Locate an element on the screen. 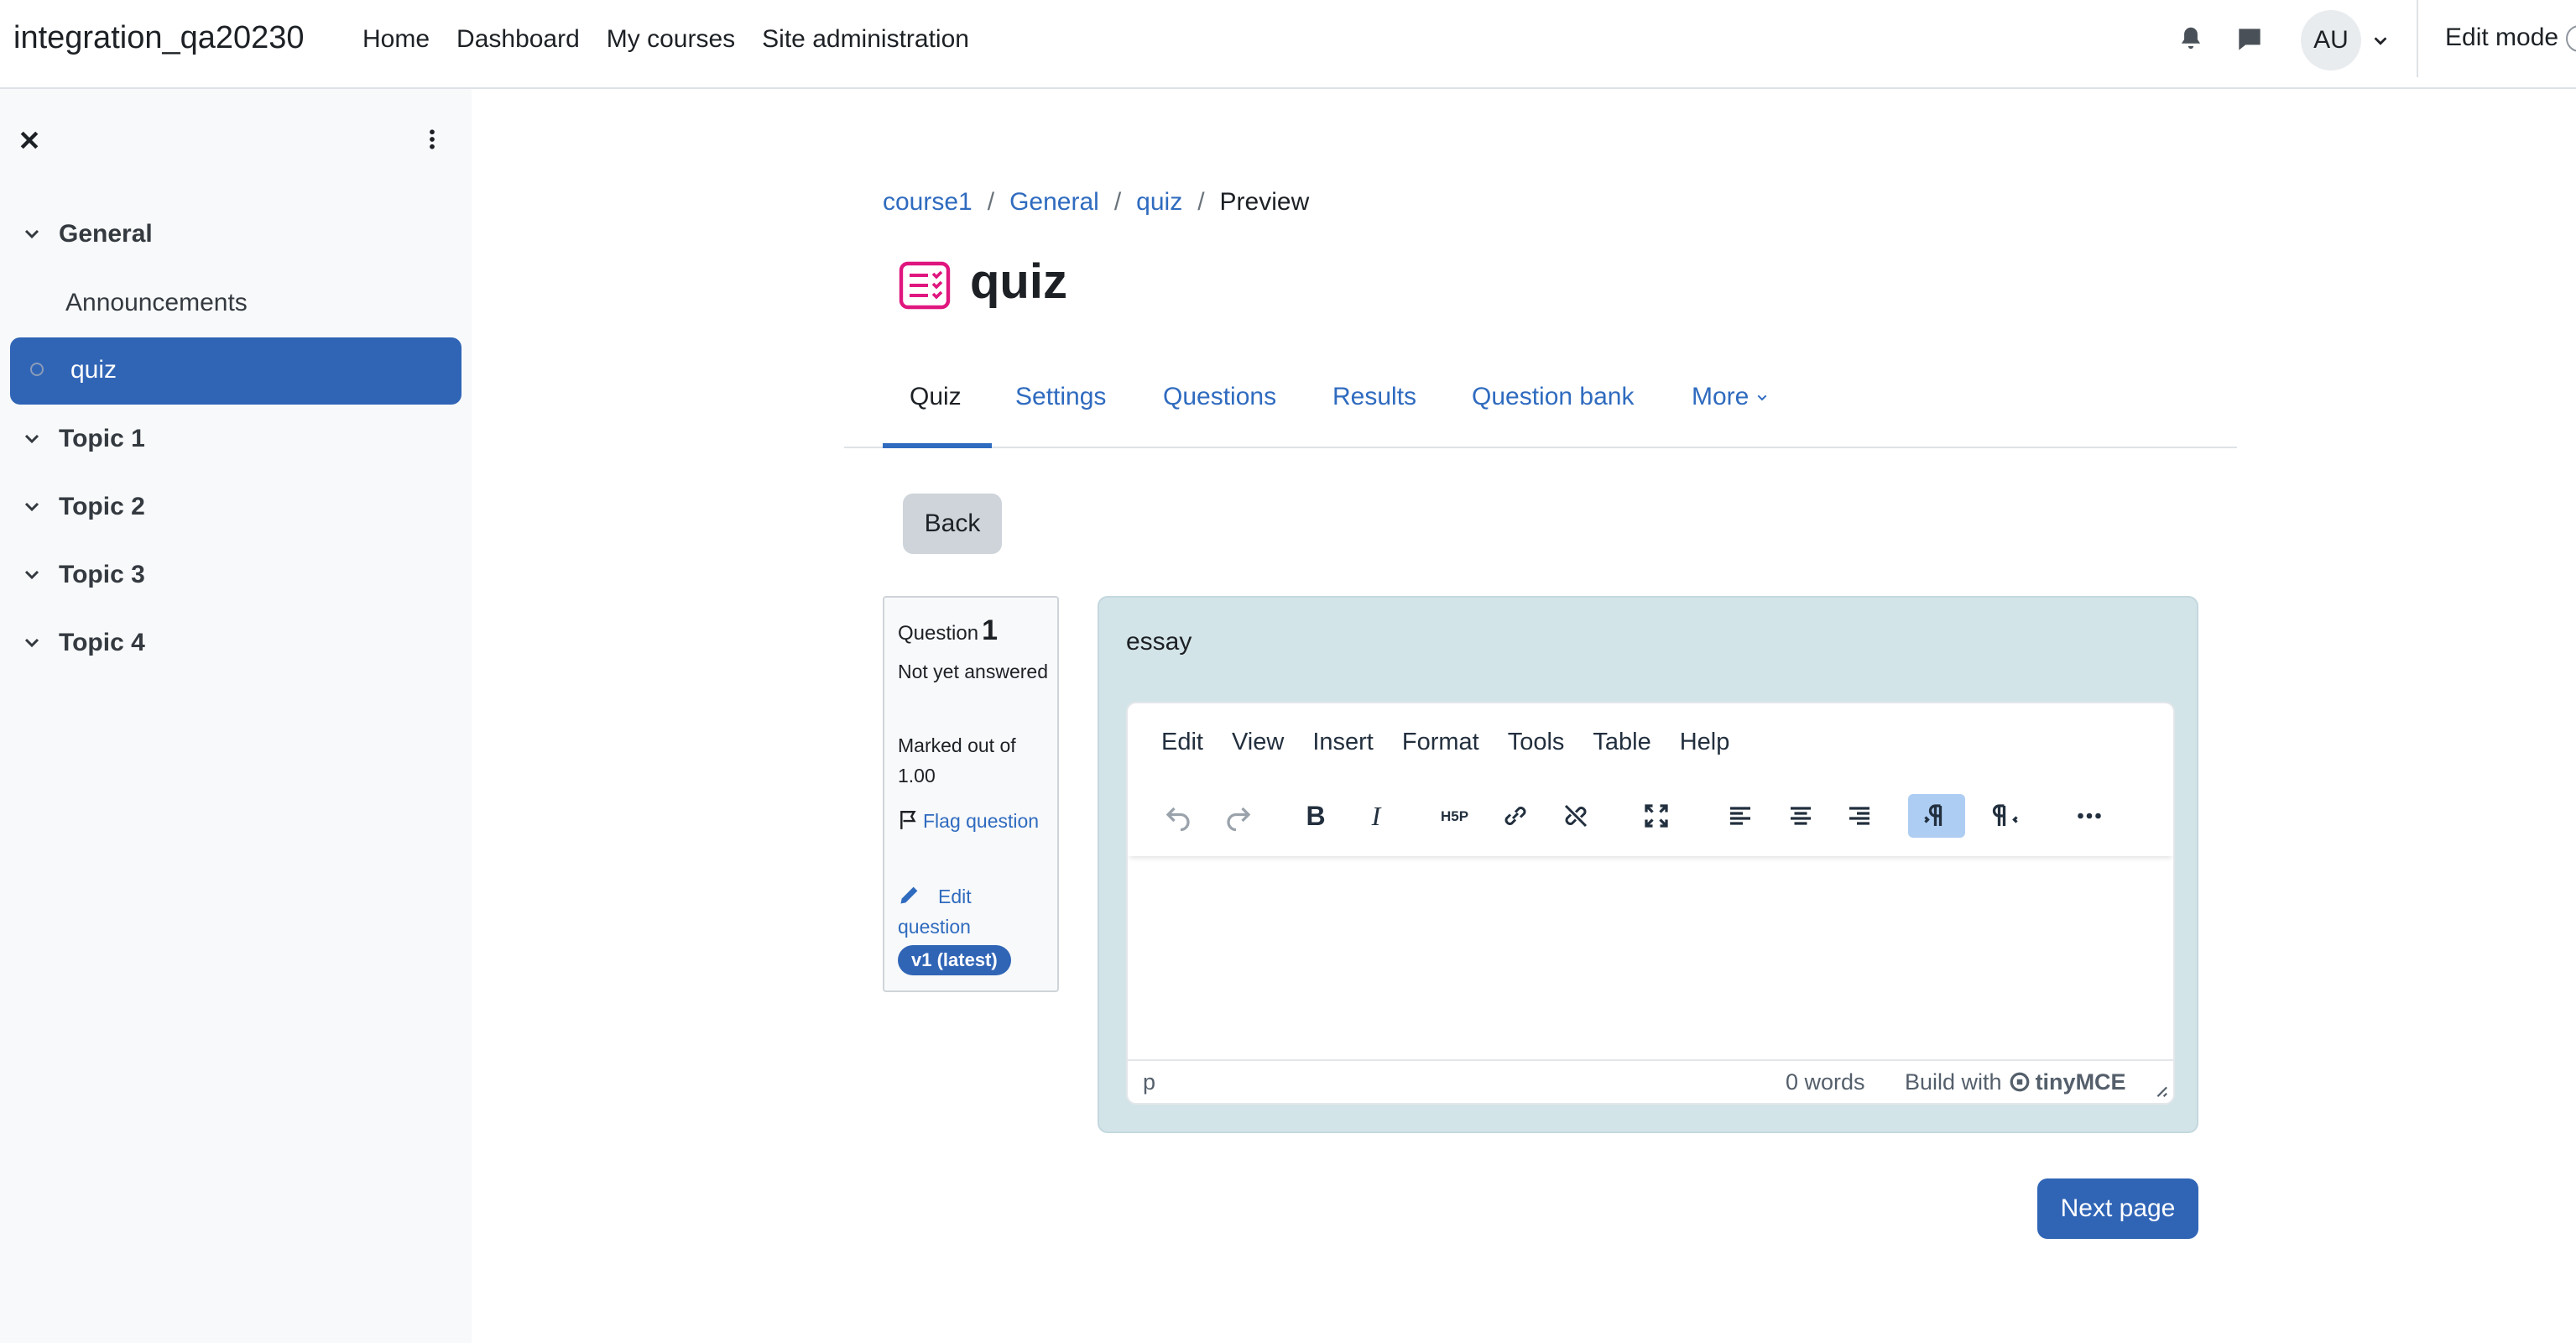 The height and width of the screenshot is (1343, 2576). menu-insert: Insert is located at coordinates (1343, 742).